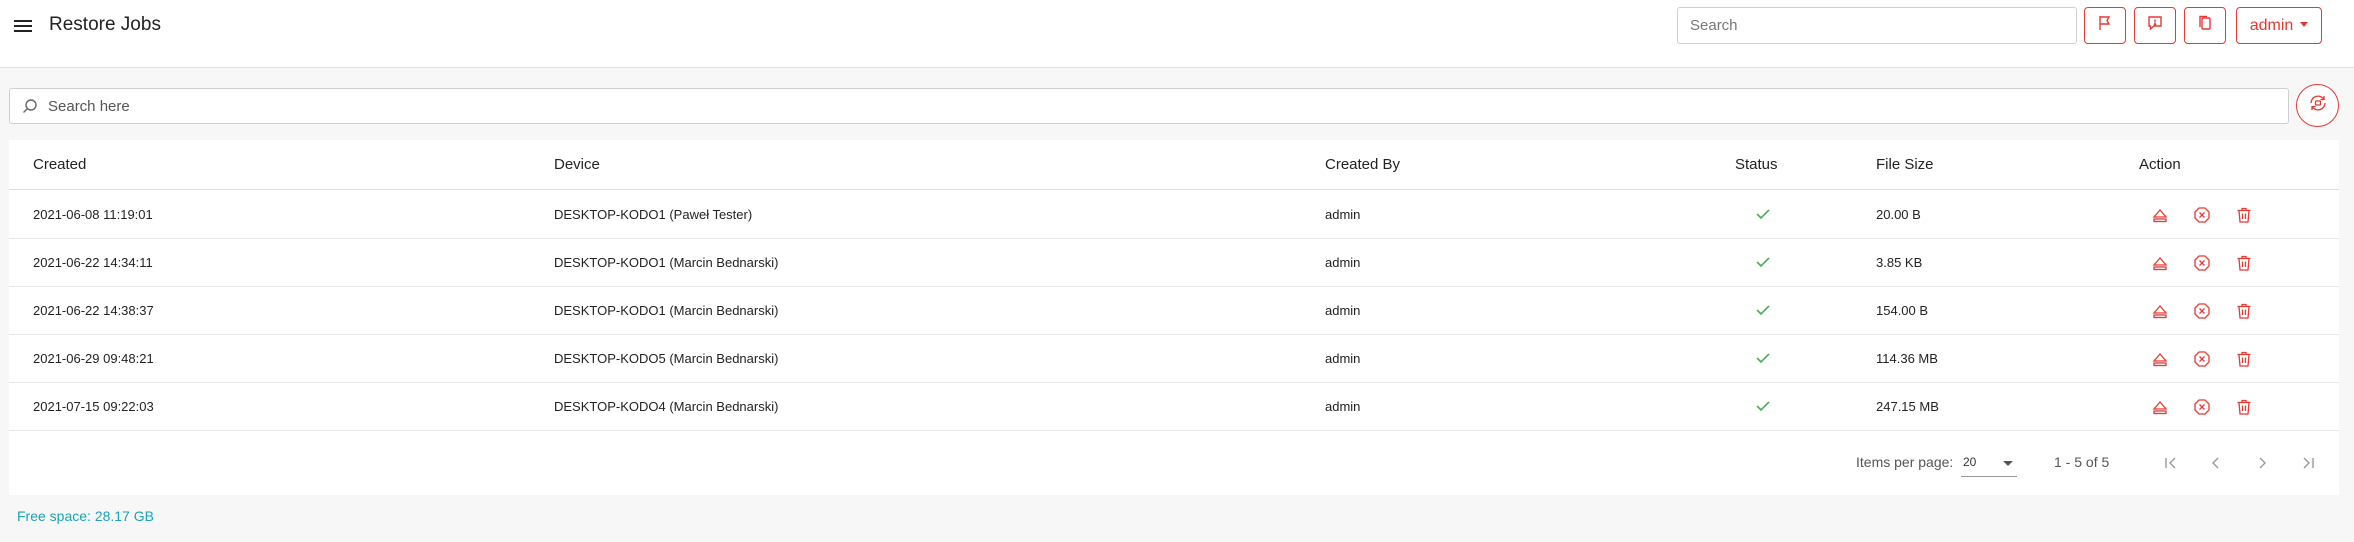  I want to click on top-bar: Restore Jobs admin, so click(1177, 34).